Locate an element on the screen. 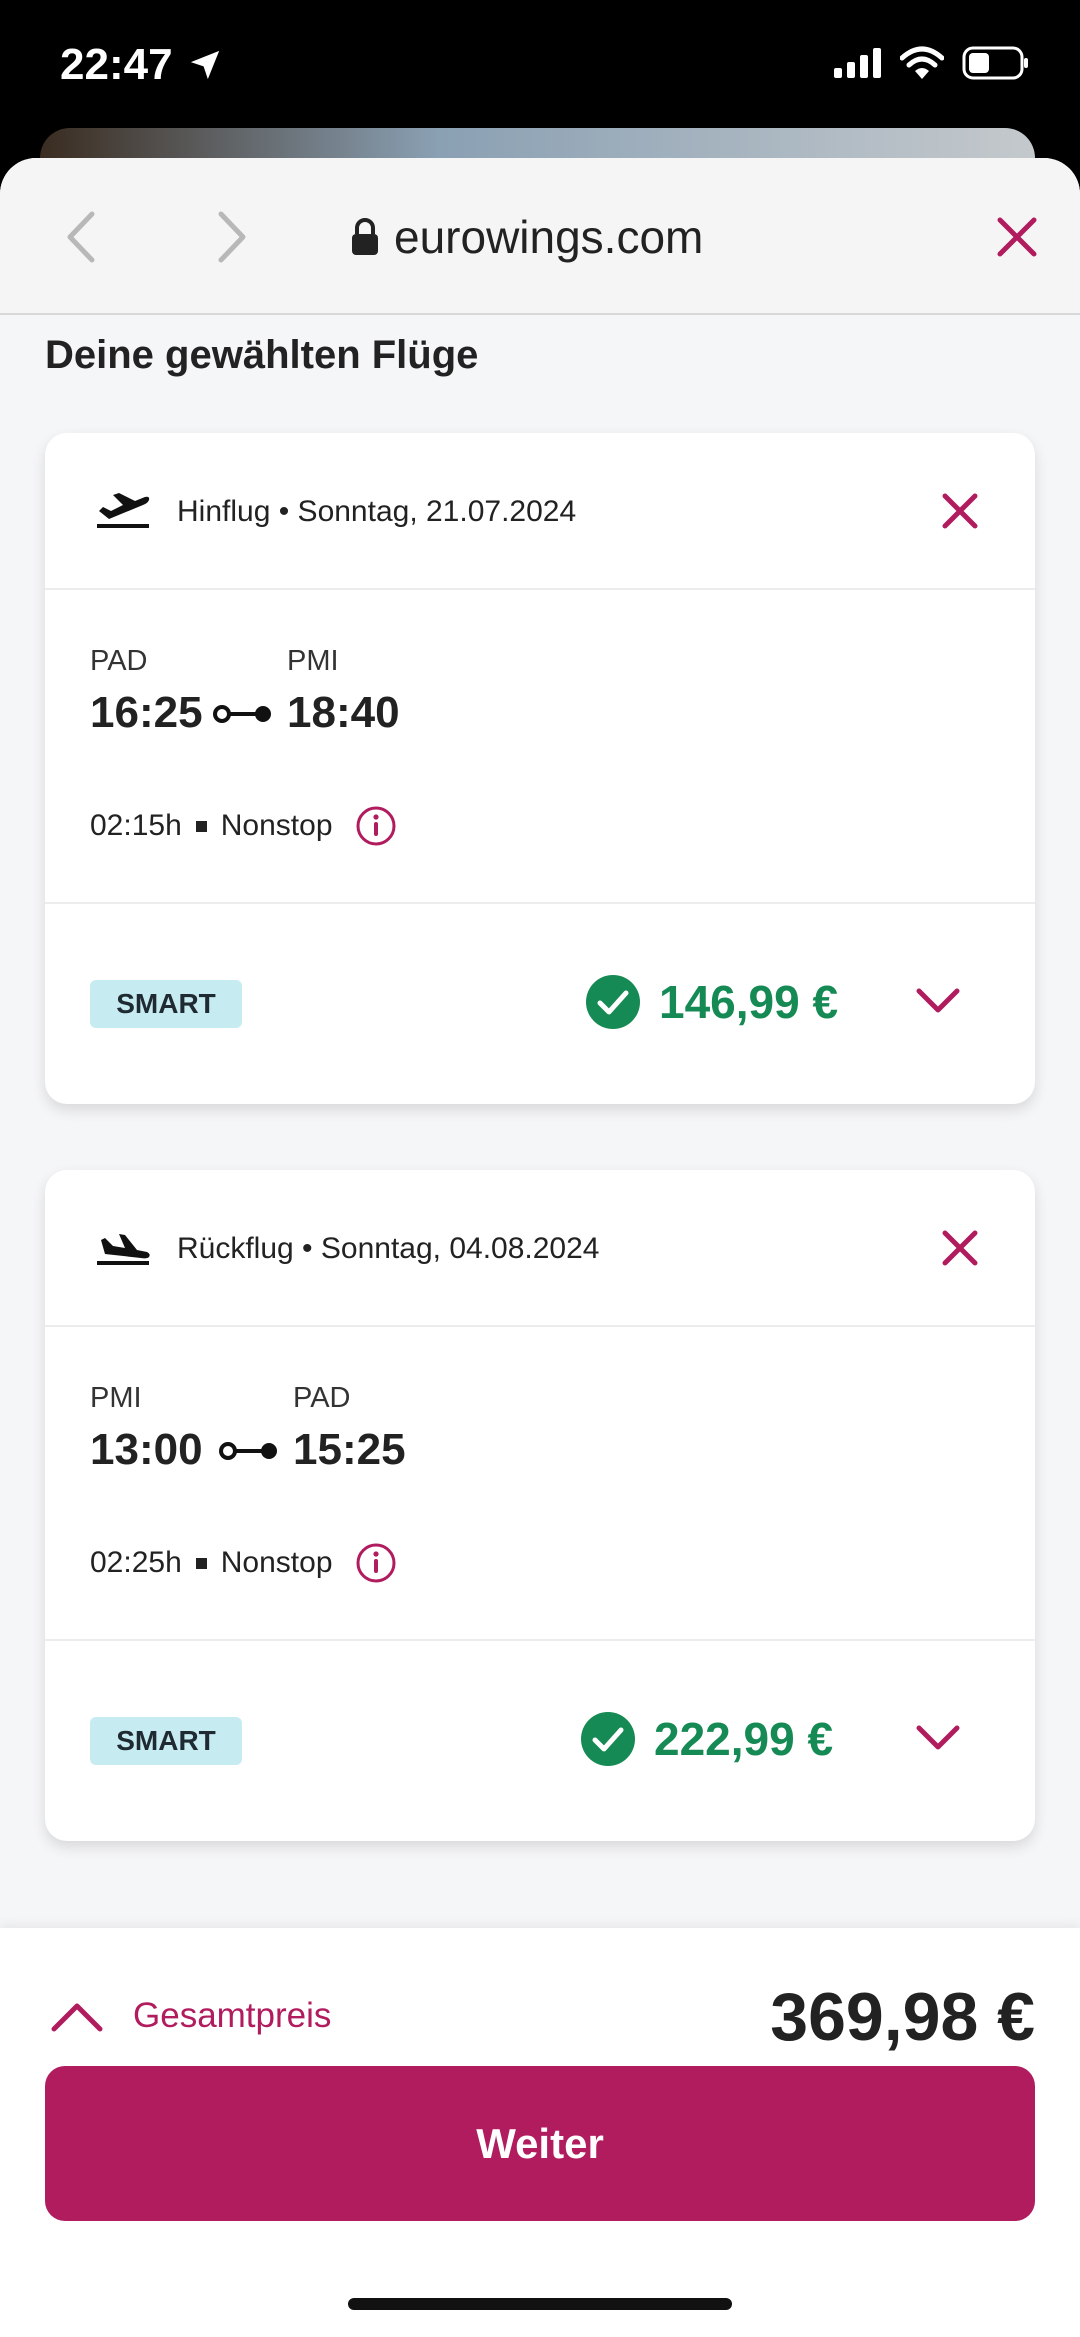  arrival-time: 15:25 is located at coordinates (349, 1449).